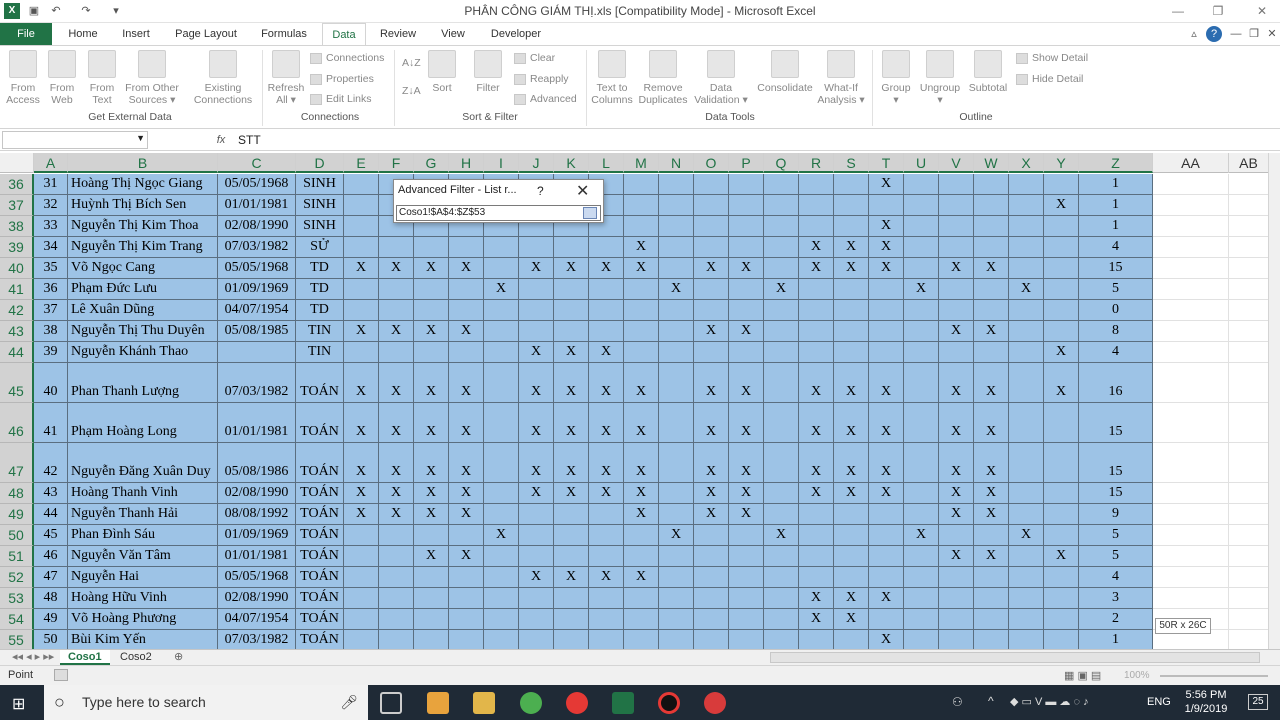 This screenshot has height=720, width=1280. What do you see at coordinates (257, 514) in the screenshot?
I see `cell-date: 08/08/1992` at bounding box center [257, 514].